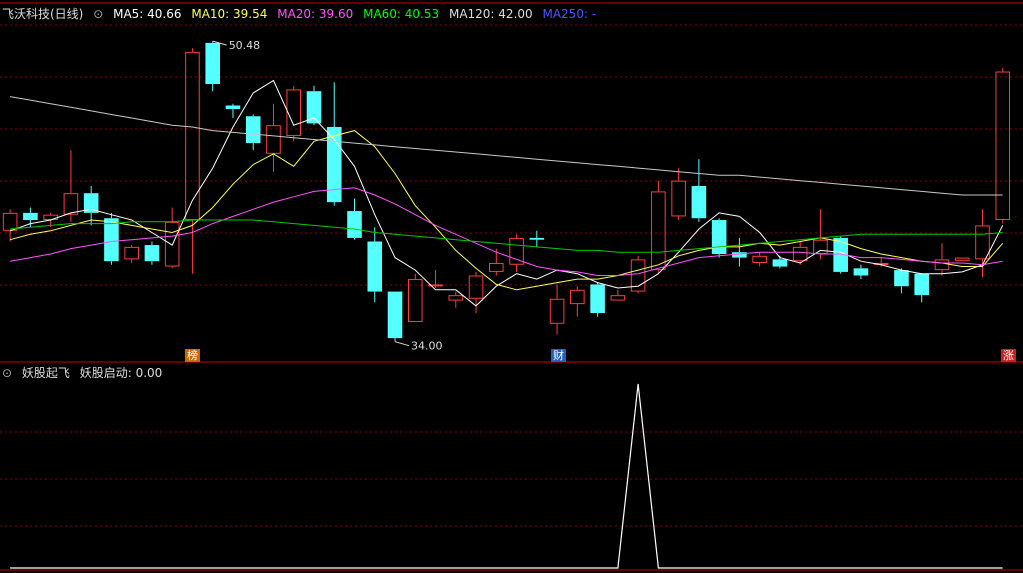 This screenshot has width=1023, height=573. What do you see at coordinates (245, 45) in the screenshot?
I see `high-price-label: 50.48` at bounding box center [245, 45].